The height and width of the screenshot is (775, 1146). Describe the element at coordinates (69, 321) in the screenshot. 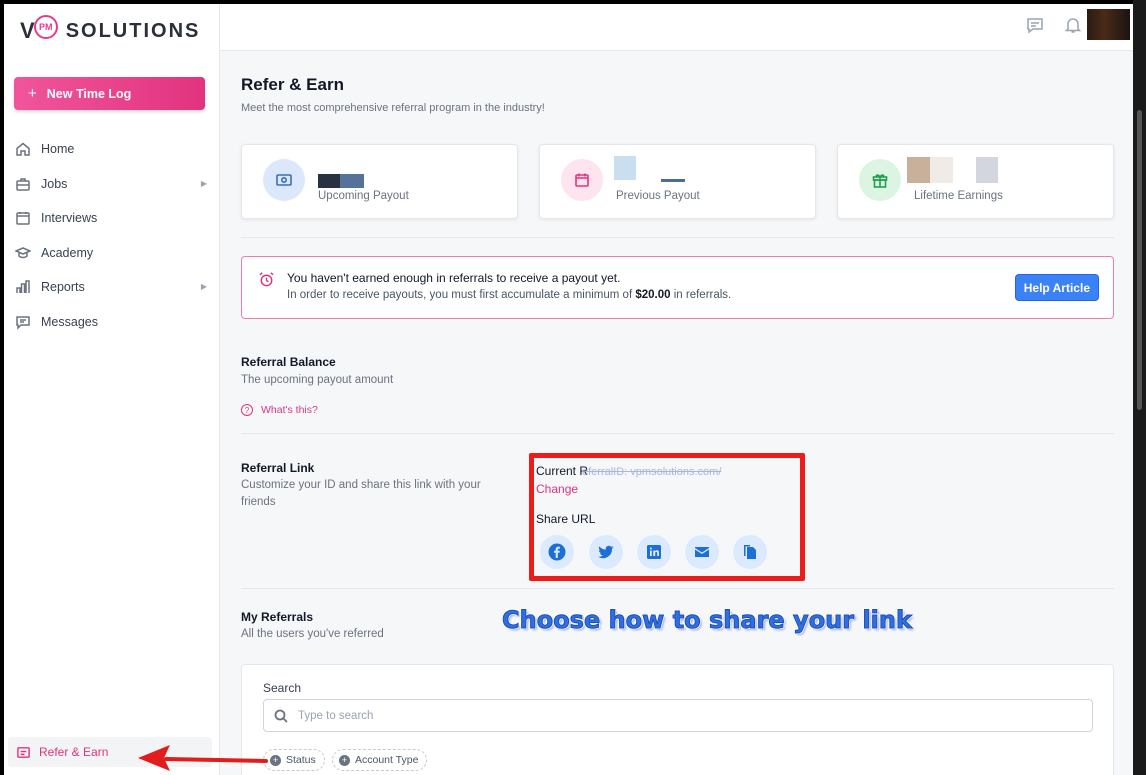

I see `sidebar-item-label: Messages` at that location.